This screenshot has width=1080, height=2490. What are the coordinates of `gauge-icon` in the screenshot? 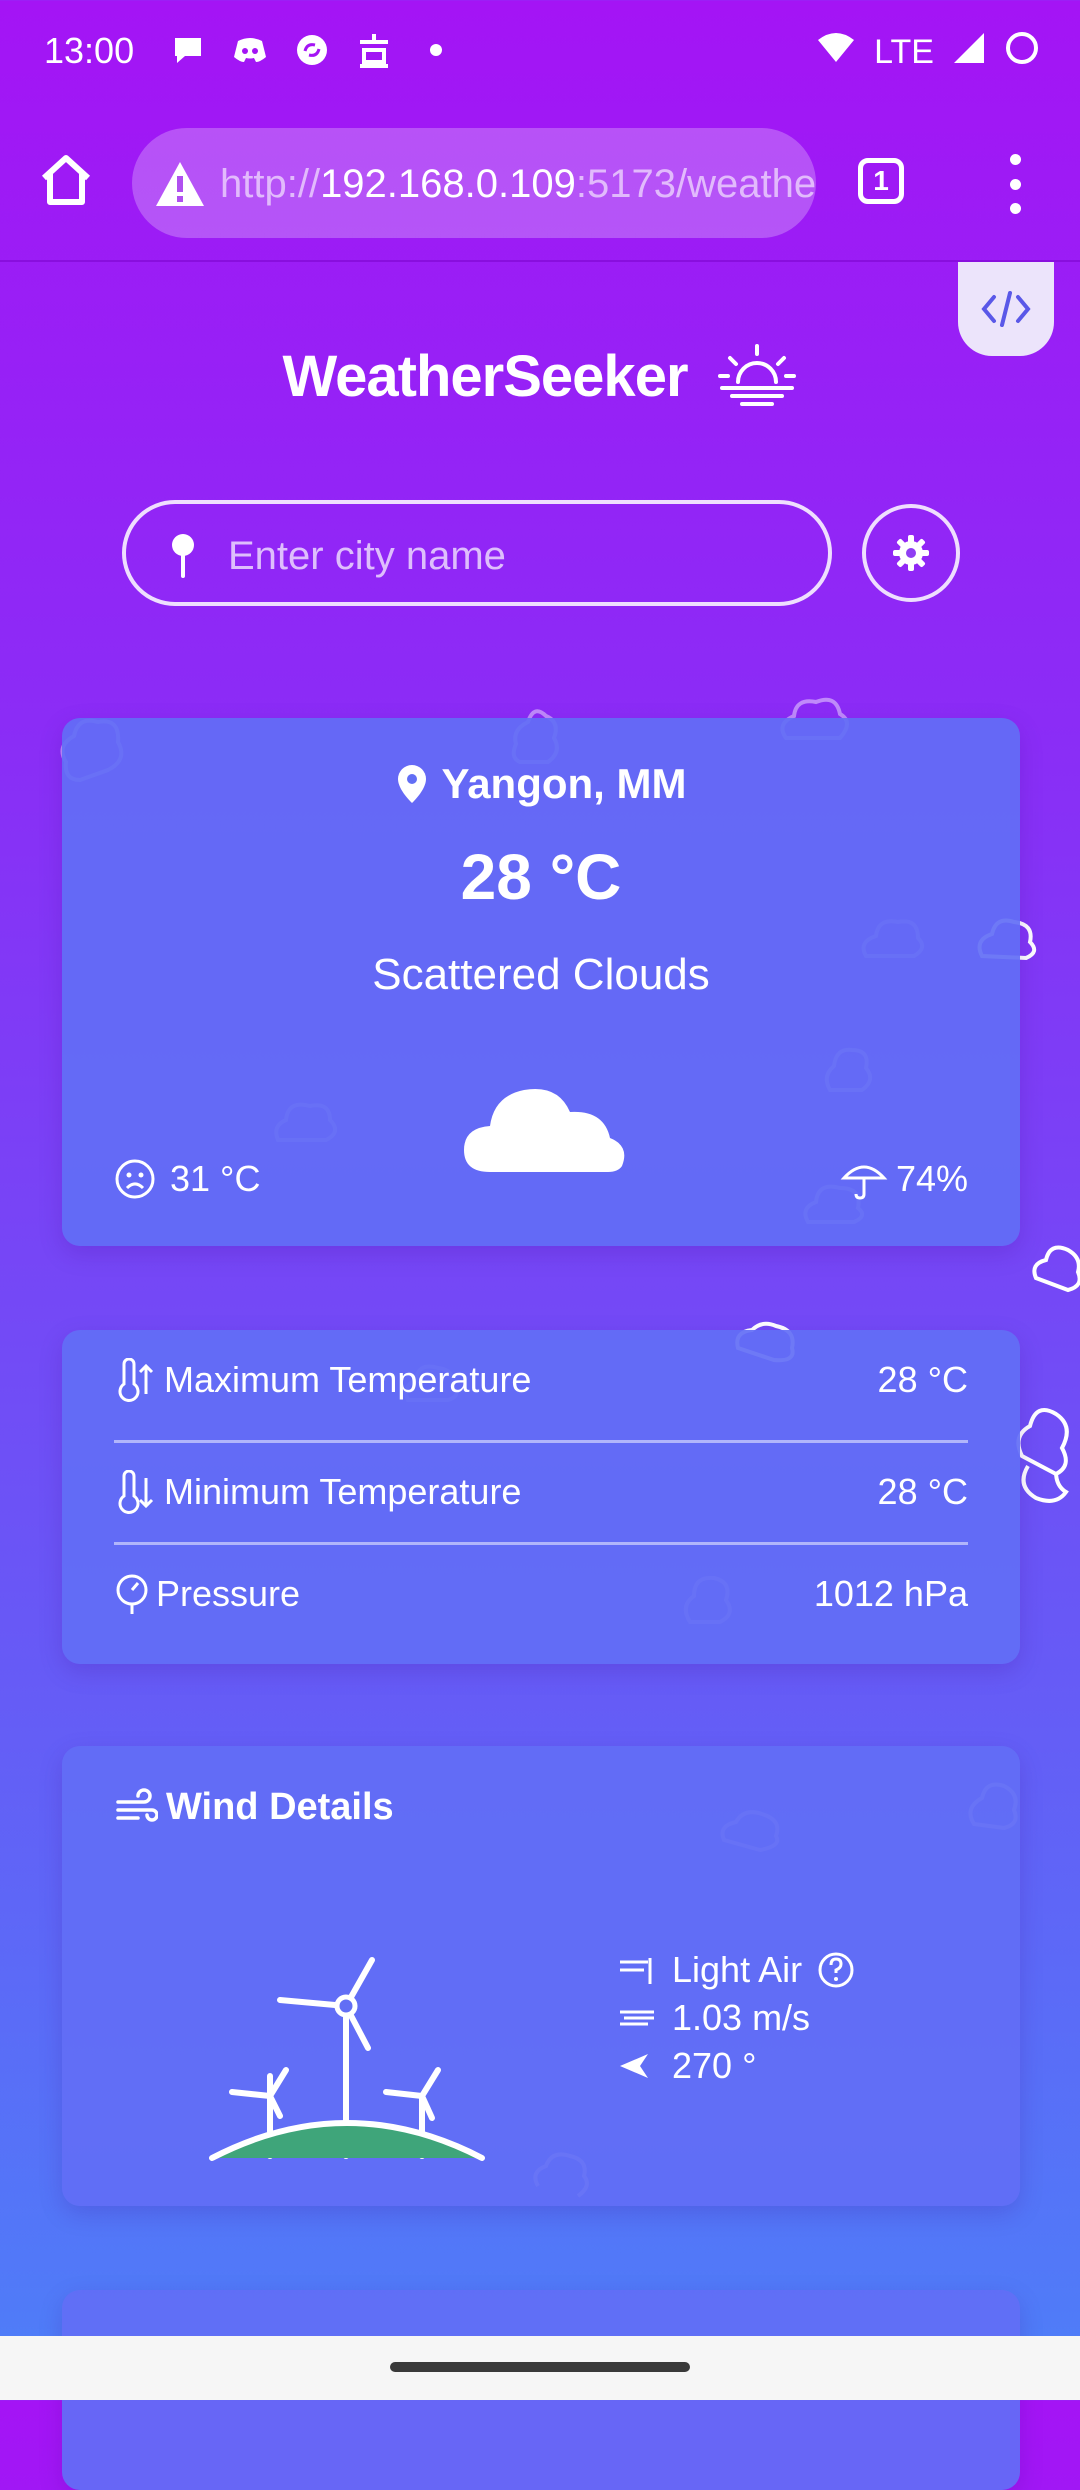 It's located at (132, 1594).